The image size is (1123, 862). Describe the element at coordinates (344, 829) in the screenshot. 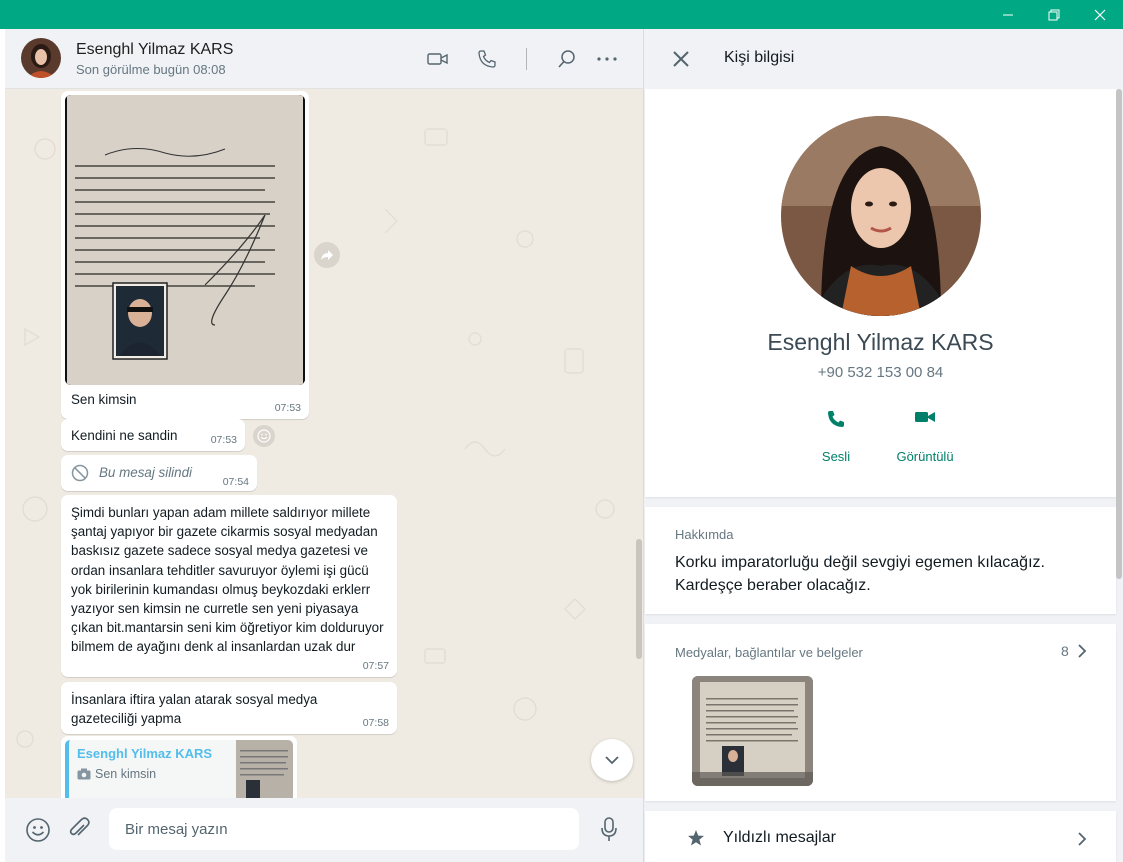

I see `message-input: Bir mesaj yazın` at that location.